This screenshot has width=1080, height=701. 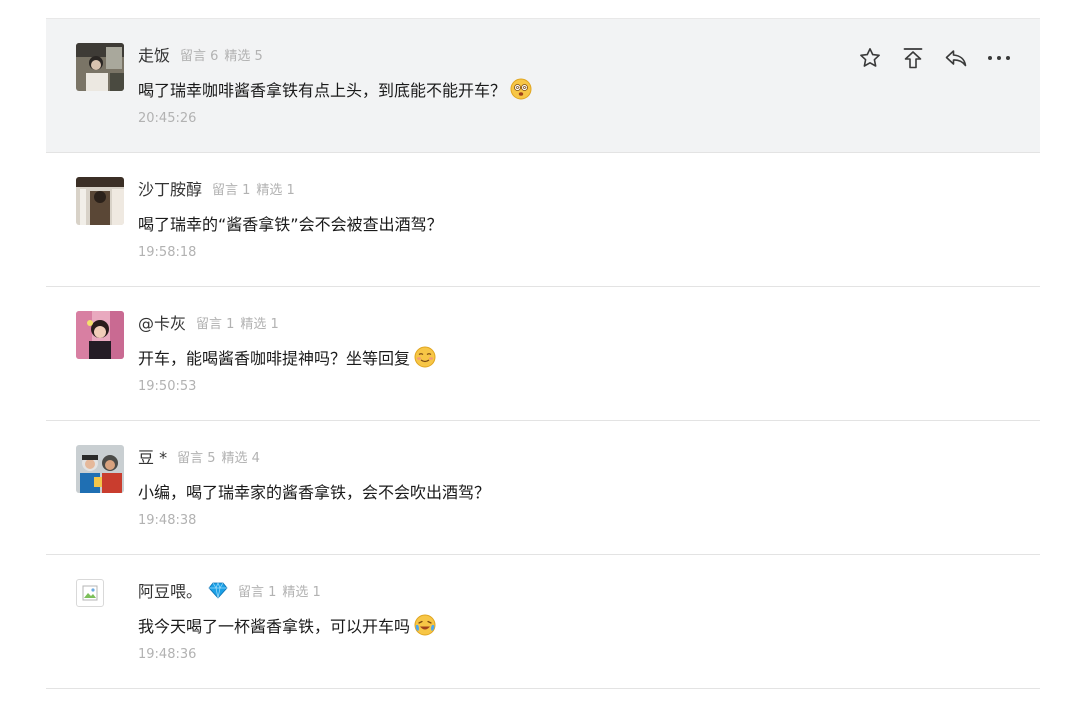 I want to click on timestamp: 19:50:53, so click(x=167, y=386).